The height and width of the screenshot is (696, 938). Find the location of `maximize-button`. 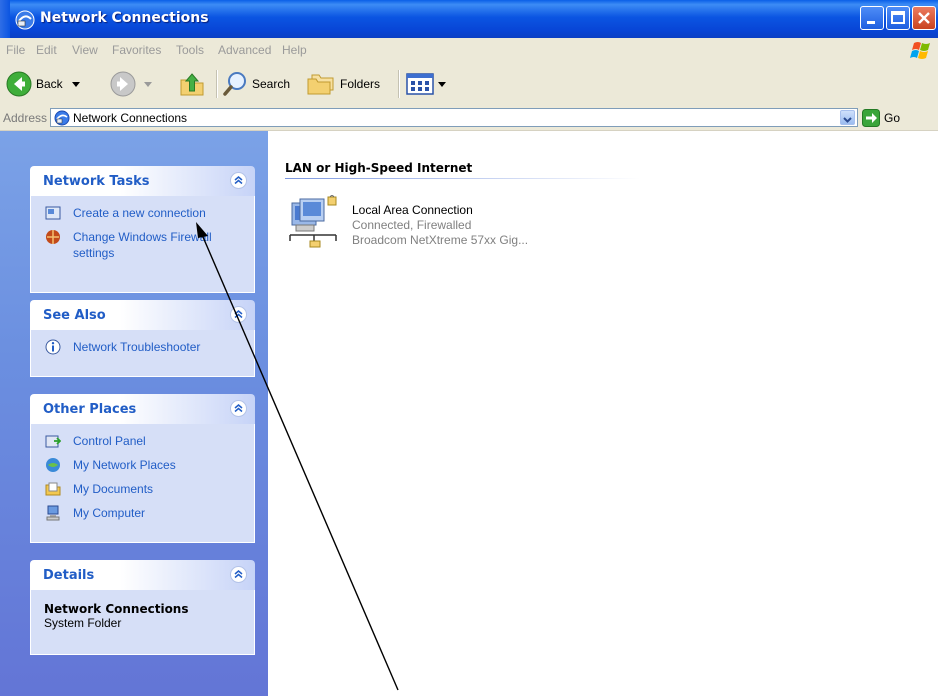

maximize-button is located at coordinates (898, 18).